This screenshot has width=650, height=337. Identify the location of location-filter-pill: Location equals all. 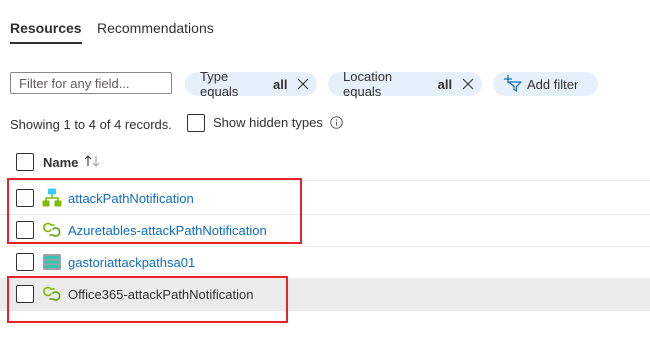
(405, 84).